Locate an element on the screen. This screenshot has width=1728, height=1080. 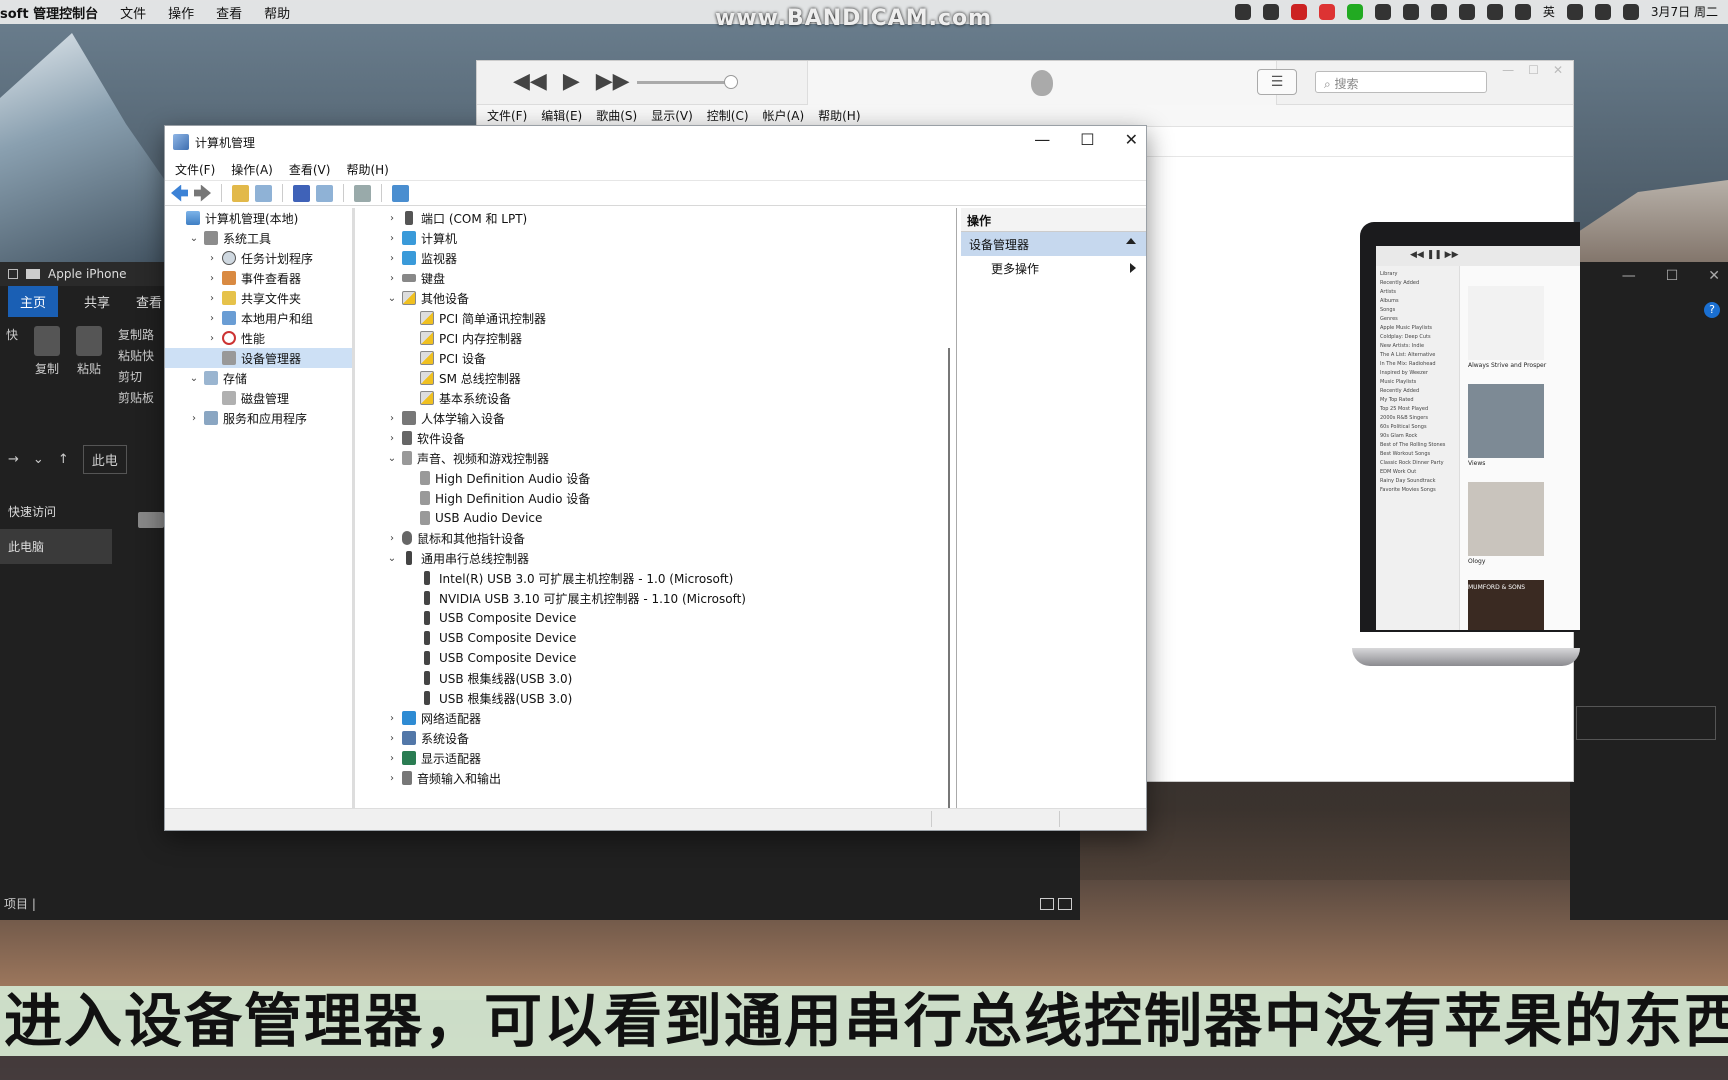
itunes-menu-view: 显示(V) is located at coordinates (672, 115).